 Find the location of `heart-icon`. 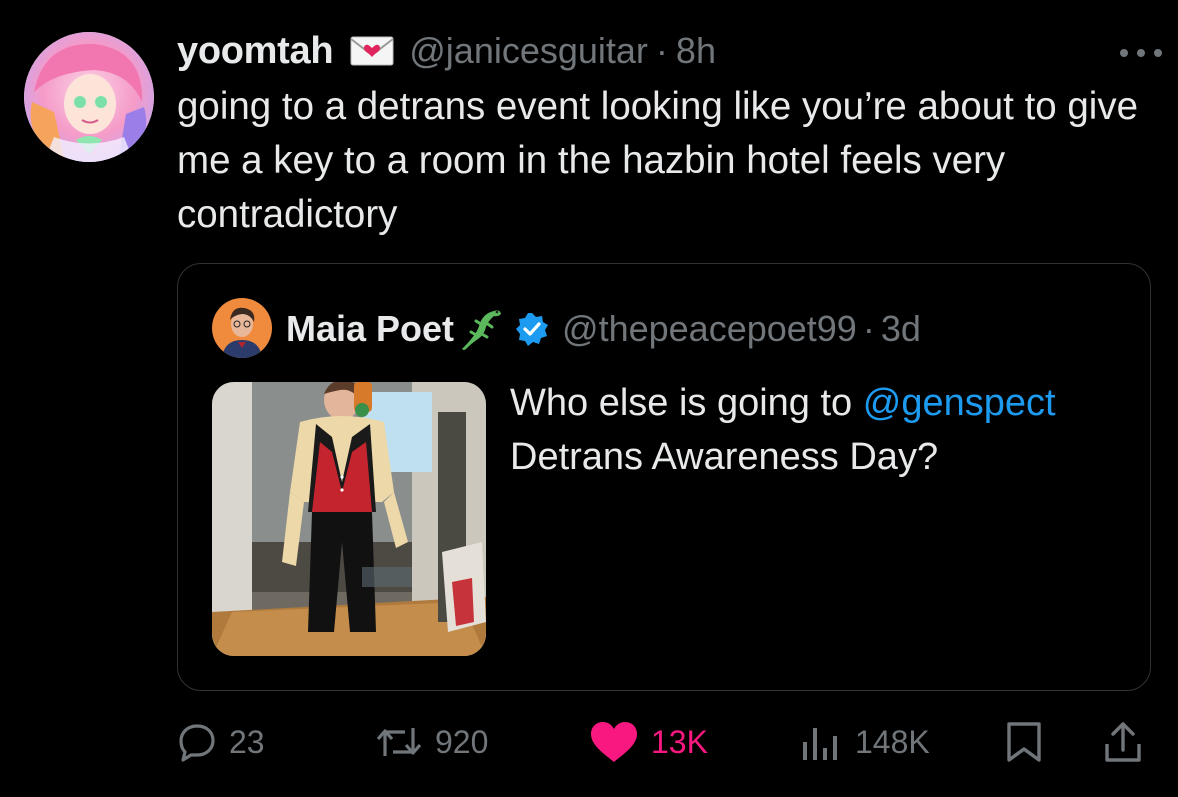

heart-icon is located at coordinates (614, 742).